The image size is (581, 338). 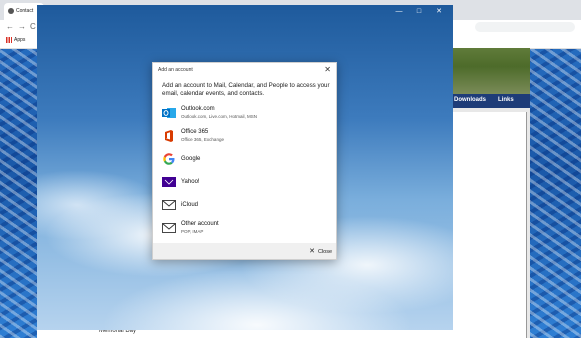 I want to click on dialog-footer: ✕ Close, so click(x=244, y=251).